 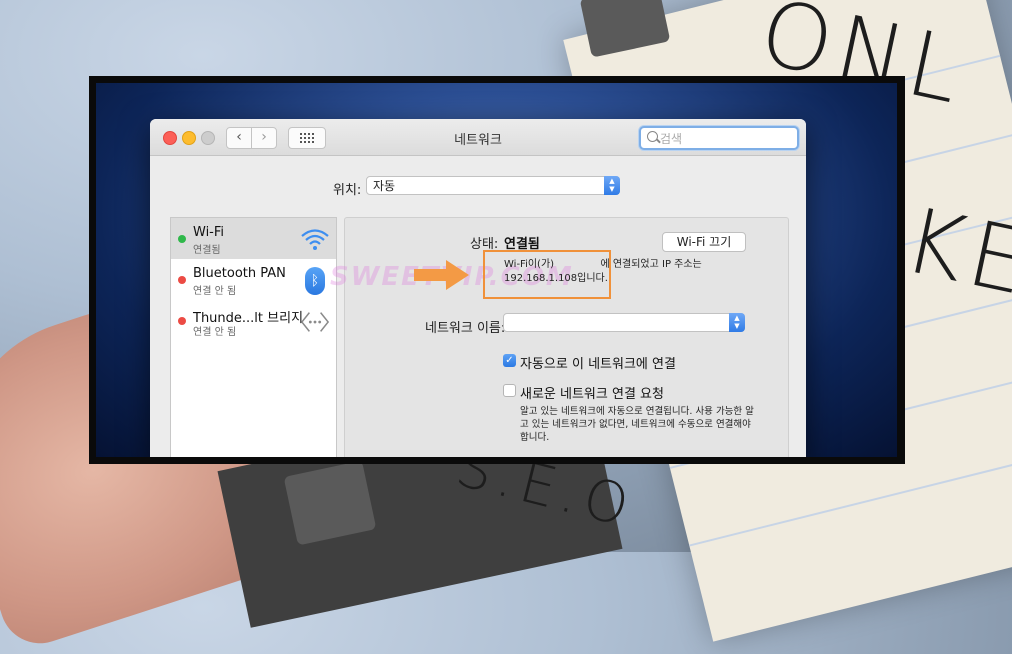 What do you see at coordinates (253, 320) in the screenshot?
I see `service-item-thunderbolt-bridge: Thunde...lt 브리지 연결 안 됨` at bounding box center [253, 320].